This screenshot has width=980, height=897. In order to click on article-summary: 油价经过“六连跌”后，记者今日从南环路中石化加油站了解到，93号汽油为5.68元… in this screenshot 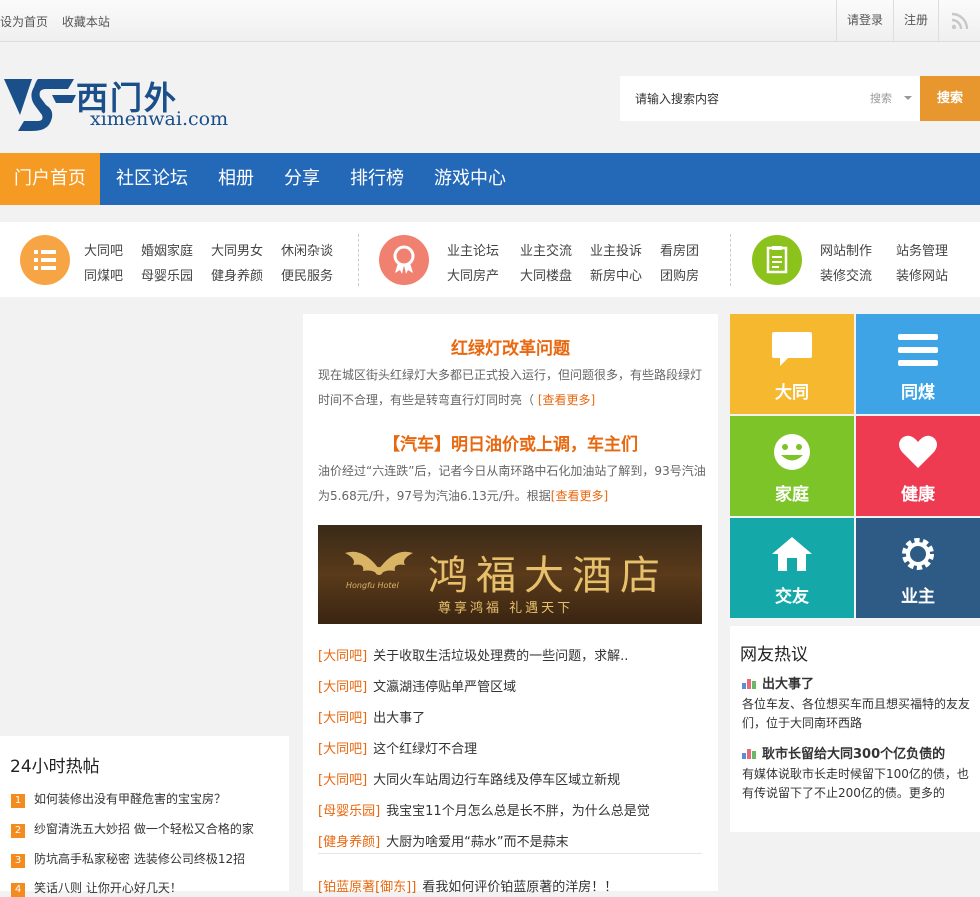, I will do `click(513, 484)`.